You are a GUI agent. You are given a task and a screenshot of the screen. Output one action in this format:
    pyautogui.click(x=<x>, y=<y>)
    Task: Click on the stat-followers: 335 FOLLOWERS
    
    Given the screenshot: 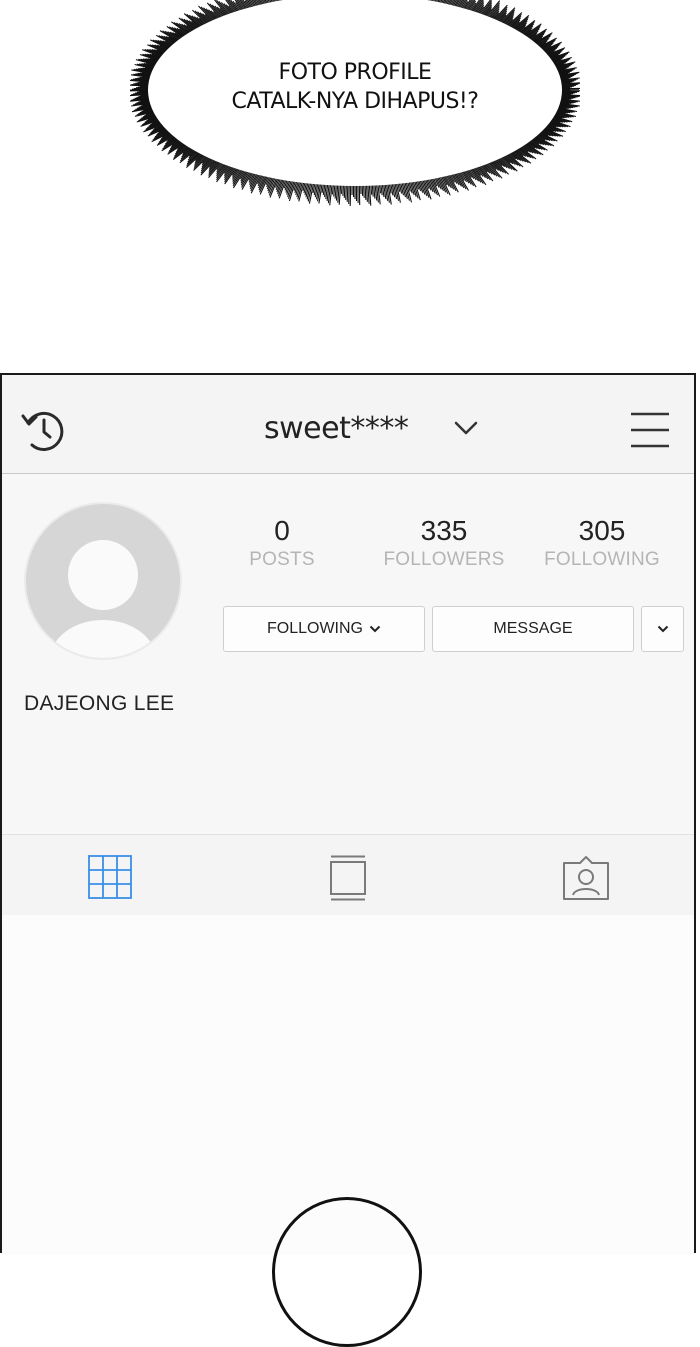 What is the action you would take?
    pyautogui.click(x=444, y=543)
    